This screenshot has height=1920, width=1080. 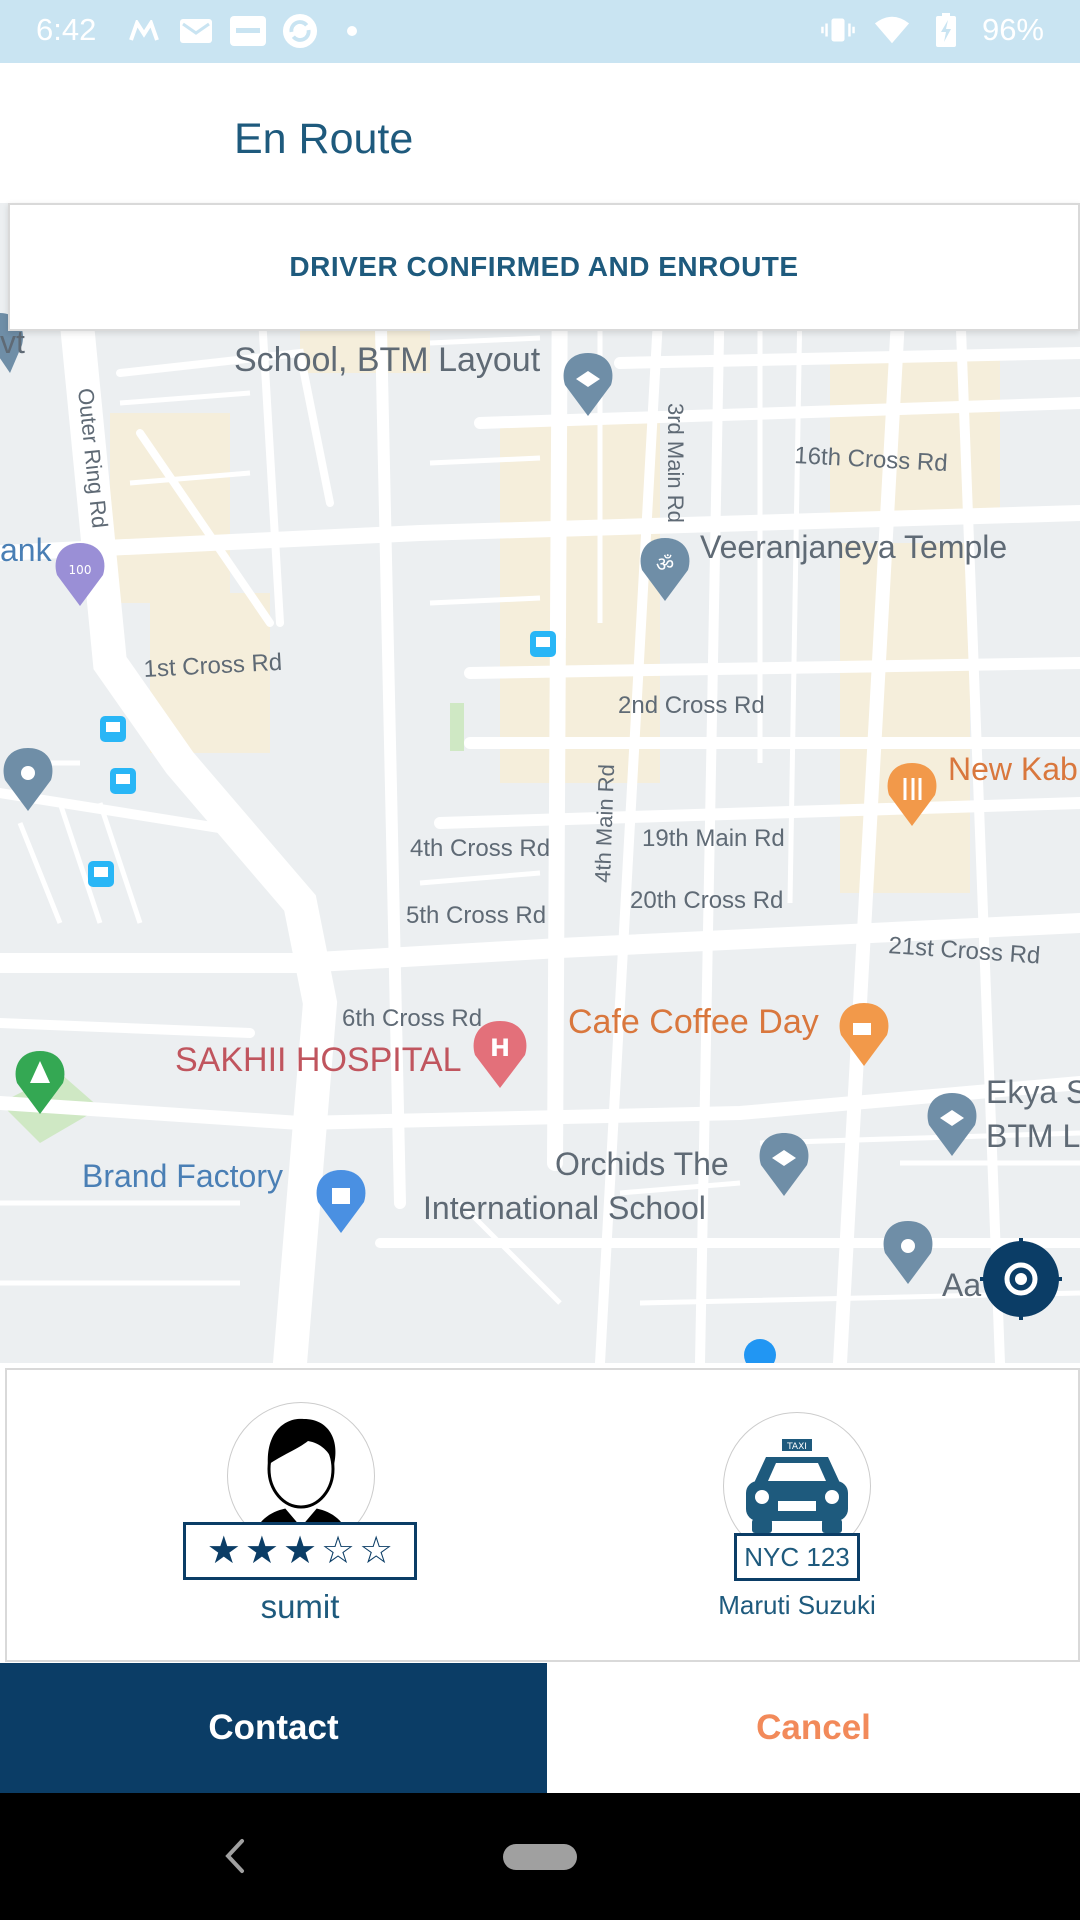 What do you see at coordinates (864, 1034) in the screenshot?
I see `cafe-pin-icon` at bounding box center [864, 1034].